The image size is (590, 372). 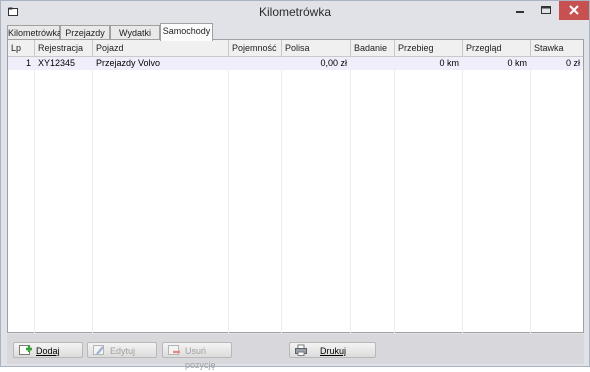 I want to click on add-button-label: Dodaj, so click(x=48, y=351).